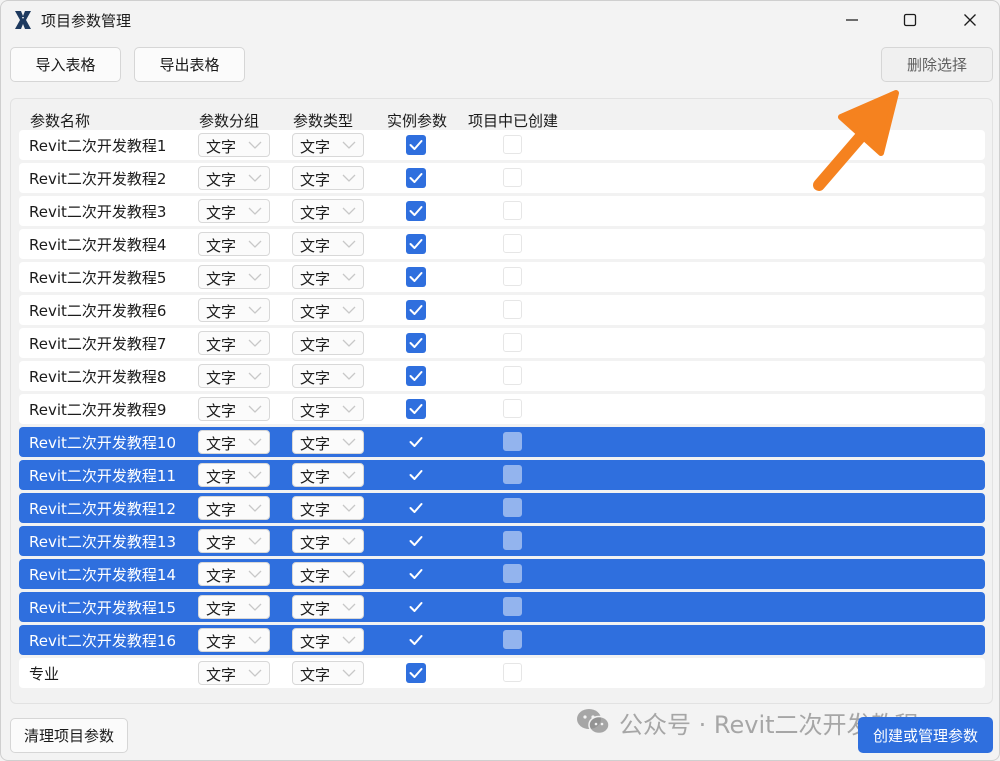 This screenshot has height=761, width=1000. Describe the element at coordinates (65, 64) in the screenshot. I see `import-table-button: 导入表格` at that location.